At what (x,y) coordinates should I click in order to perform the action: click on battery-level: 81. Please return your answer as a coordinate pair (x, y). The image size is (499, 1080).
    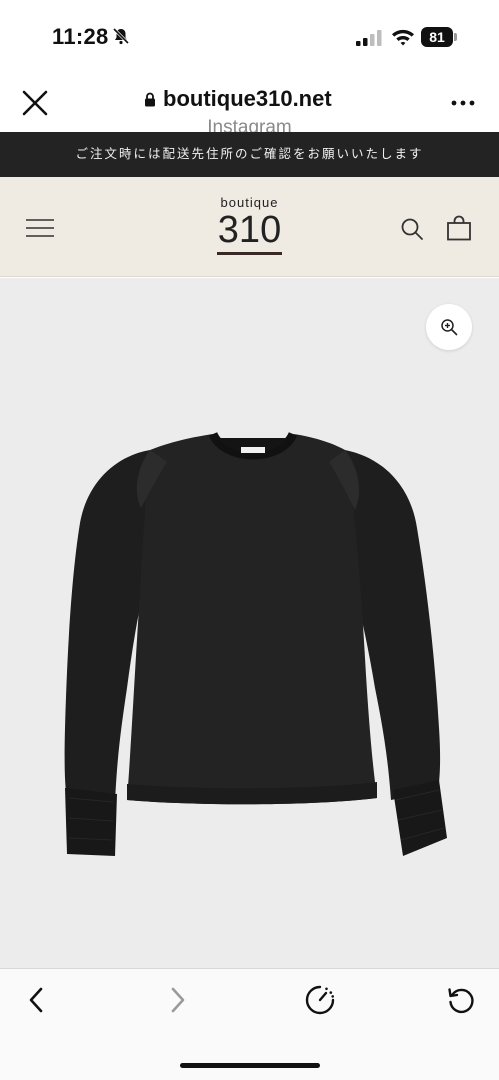
    Looking at the image, I should click on (437, 37).